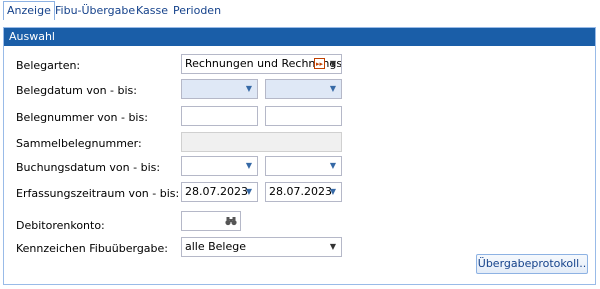  Describe the element at coordinates (231, 221) in the screenshot. I see `binoculars-icon` at that location.